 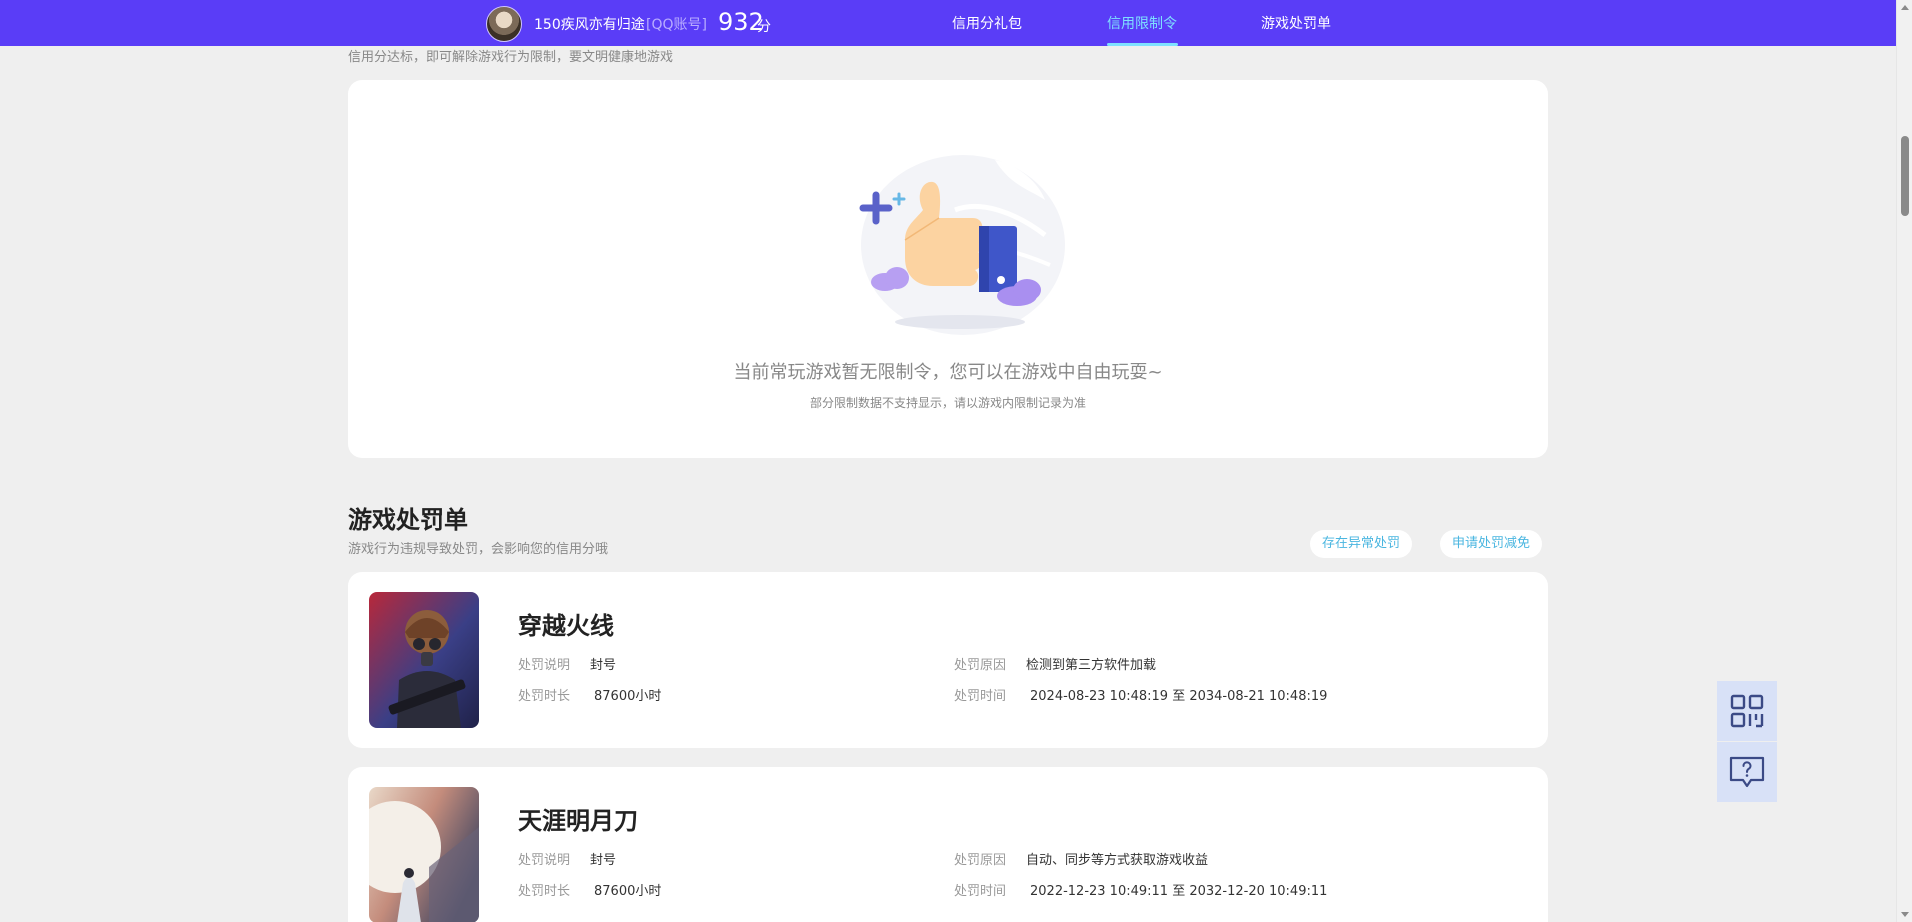 What do you see at coordinates (1117, 860) in the screenshot?
I see `penalty-reason-value: 自动、同步等方式获取游戏收益` at bounding box center [1117, 860].